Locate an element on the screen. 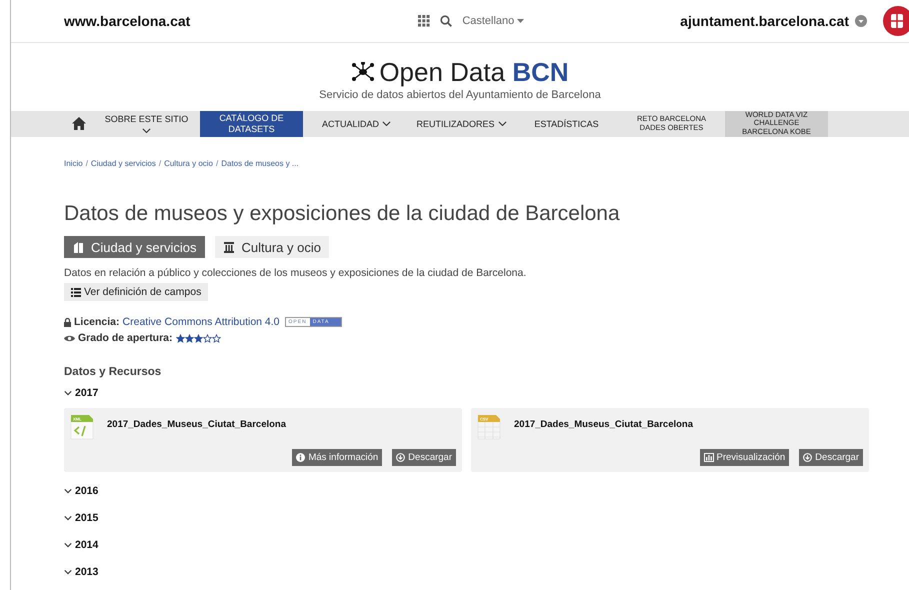  council-link: ajuntament.barcelona.cat is located at coordinates (764, 20).